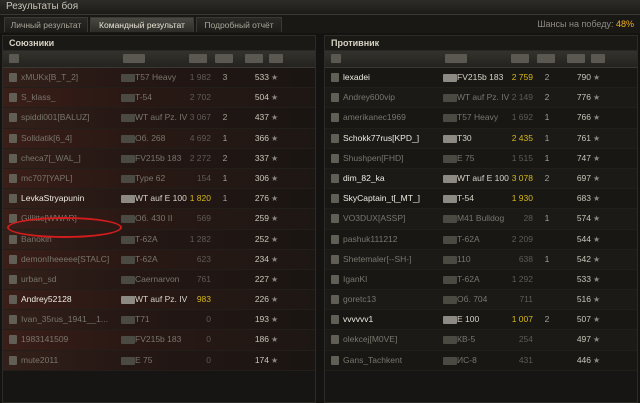 Image resolution: width=640 pixels, height=403 pixels. Describe the element at coordinates (481, 138) in the screenshot. I see `player-row: Schokk77rus[KPD_] T30 2 435 1 761 ★` at that location.